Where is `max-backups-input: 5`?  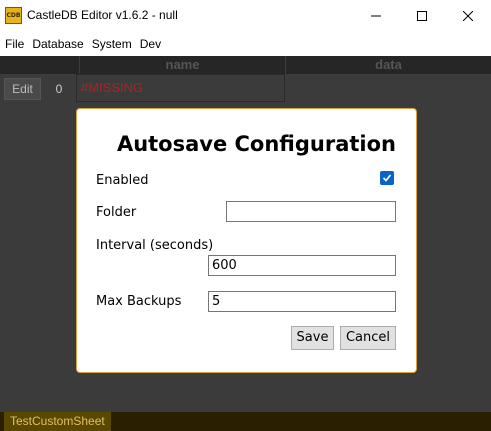
max-backups-input: 5 is located at coordinates (302, 301).